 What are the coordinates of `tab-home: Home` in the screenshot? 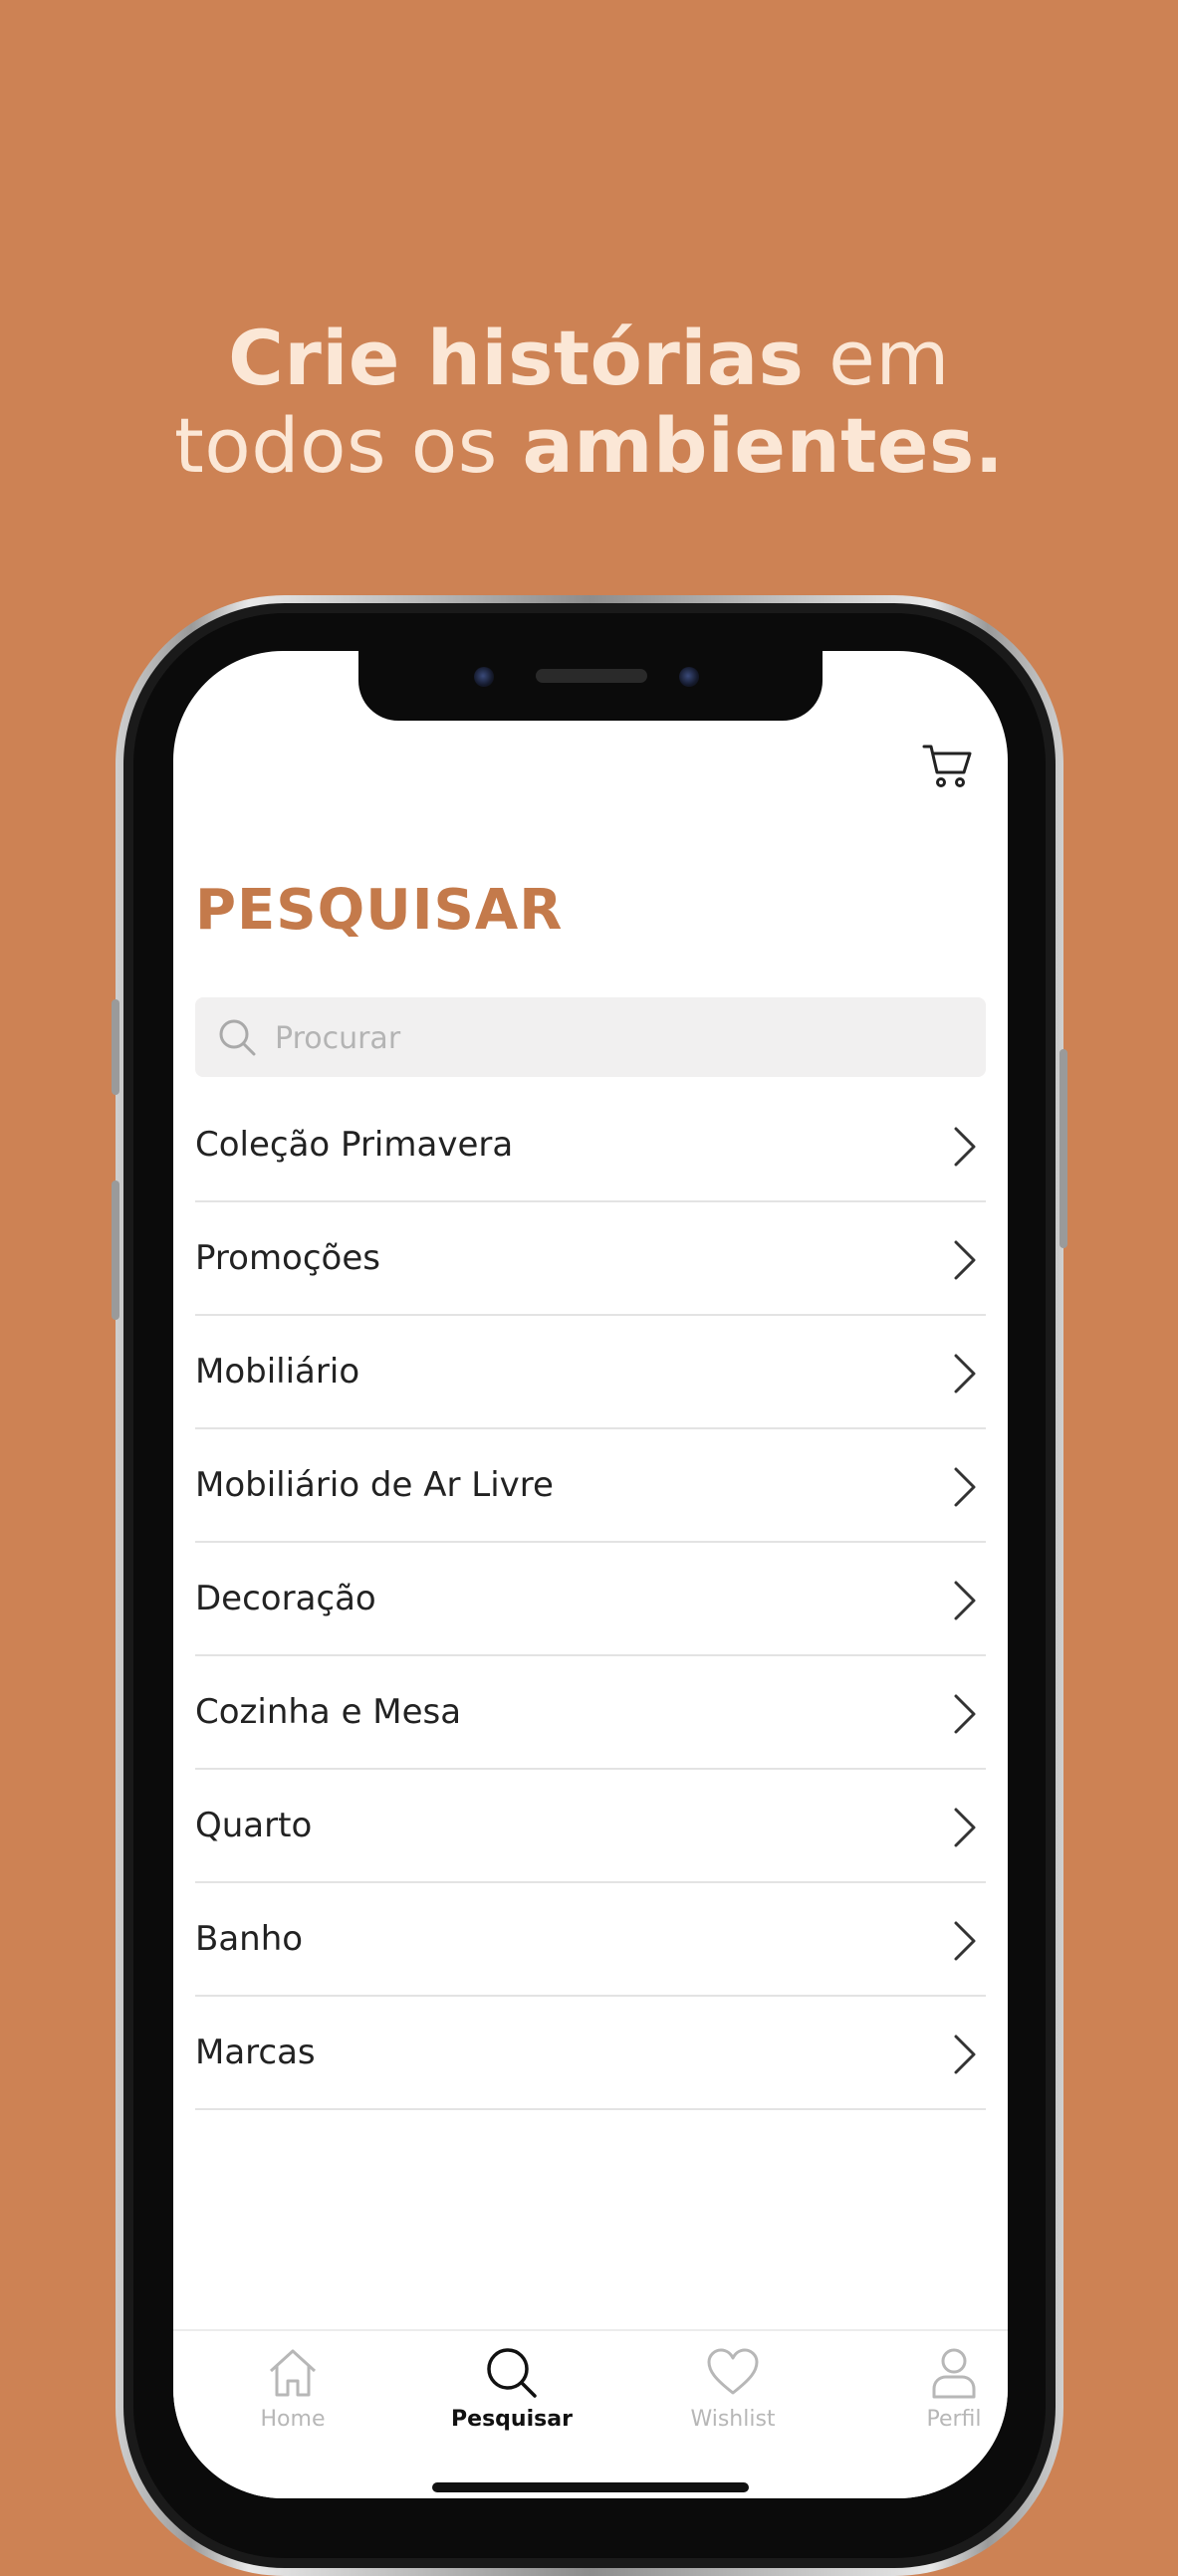 It's located at (292, 2400).